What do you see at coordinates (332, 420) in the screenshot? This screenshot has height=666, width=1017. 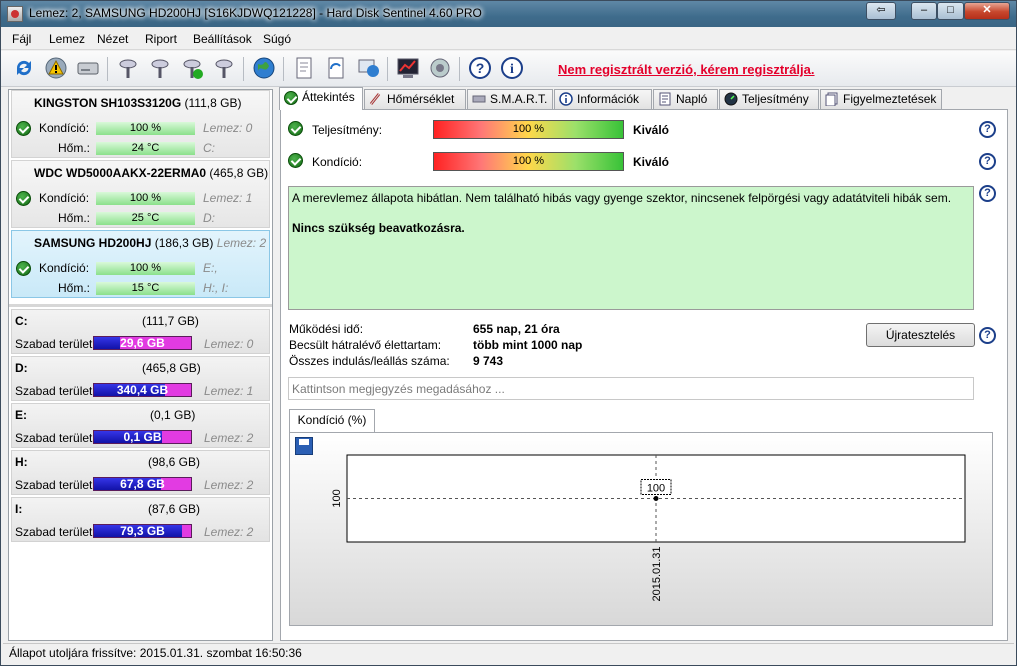 I see `tab-health-chart: Kondíció (%)` at bounding box center [332, 420].